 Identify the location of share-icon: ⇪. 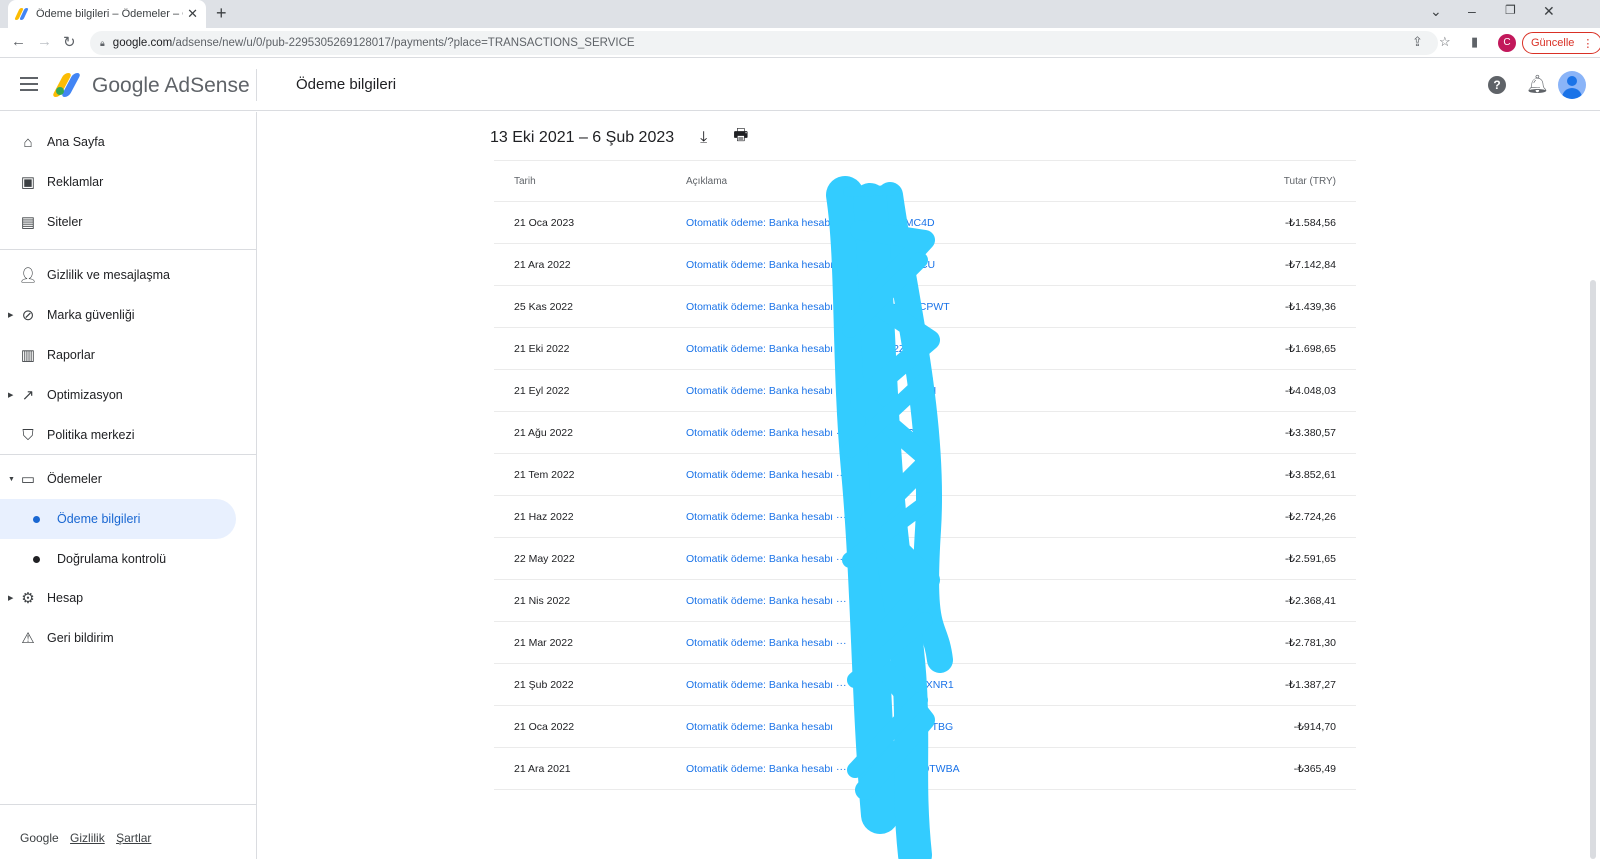
(1417, 42).